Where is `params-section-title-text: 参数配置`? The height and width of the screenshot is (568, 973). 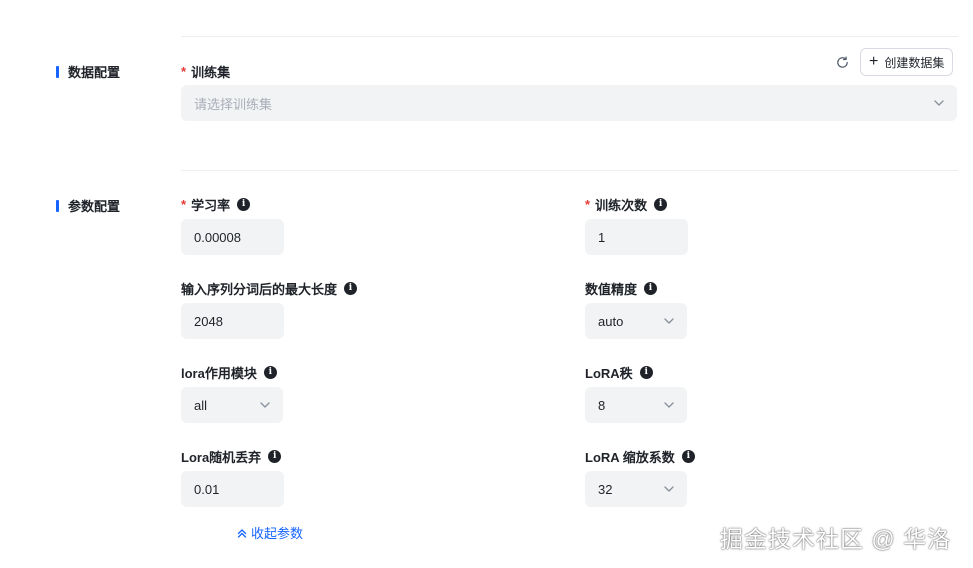 params-section-title-text: 参数配置 is located at coordinates (94, 206).